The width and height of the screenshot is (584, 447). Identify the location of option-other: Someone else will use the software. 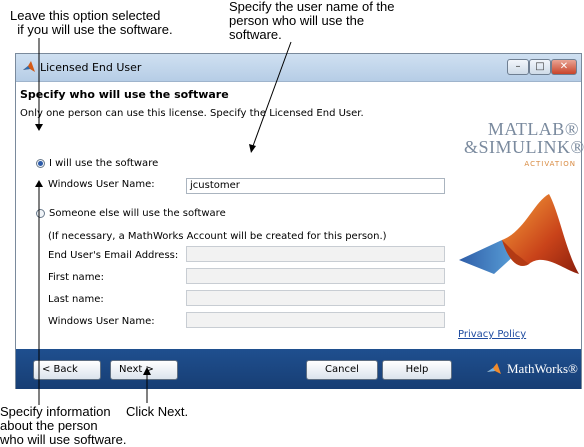
(131, 213).